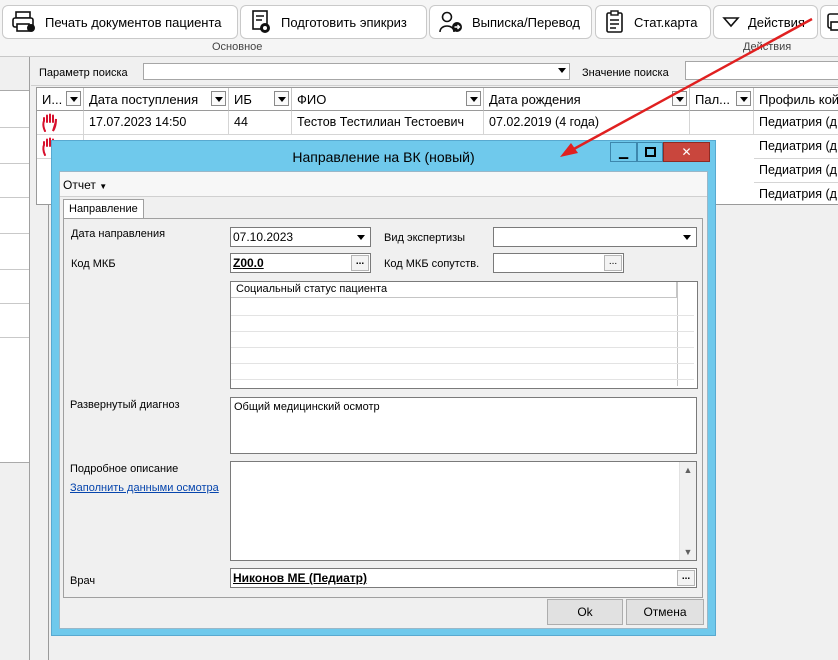 The width and height of the screenshot is (838, 660). I want to click on close-button: ✕, so click(686, 152).